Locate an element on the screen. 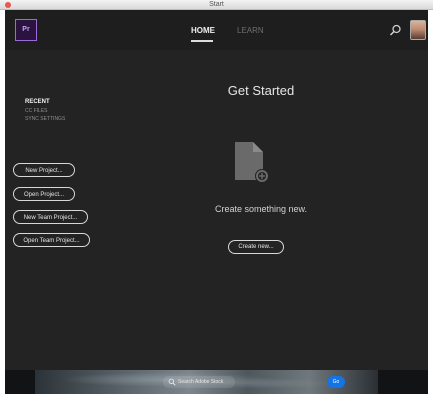 This screenshot has width=433, height=398. page-title: Get Started is located at coordinates (261, 90).